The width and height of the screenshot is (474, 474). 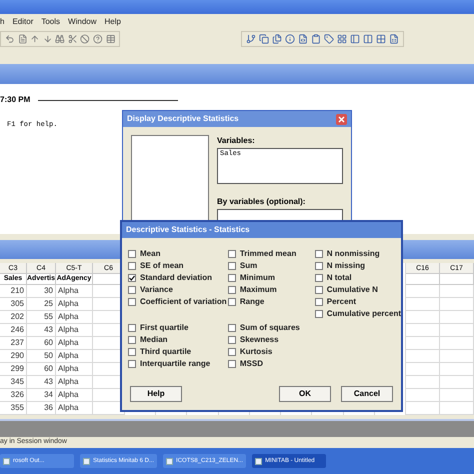 I want to click on table-cell: 55, so click(x=41, y=317).